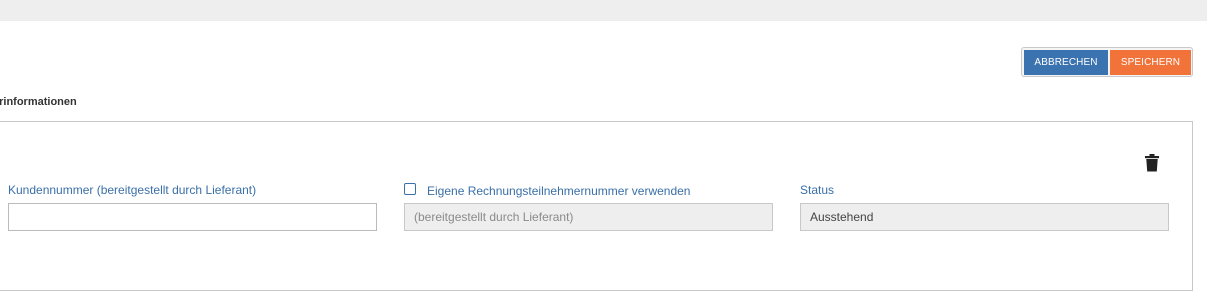 This screenshot has width=1207, height=291. I want to click on top-bar, so click(603, 10).